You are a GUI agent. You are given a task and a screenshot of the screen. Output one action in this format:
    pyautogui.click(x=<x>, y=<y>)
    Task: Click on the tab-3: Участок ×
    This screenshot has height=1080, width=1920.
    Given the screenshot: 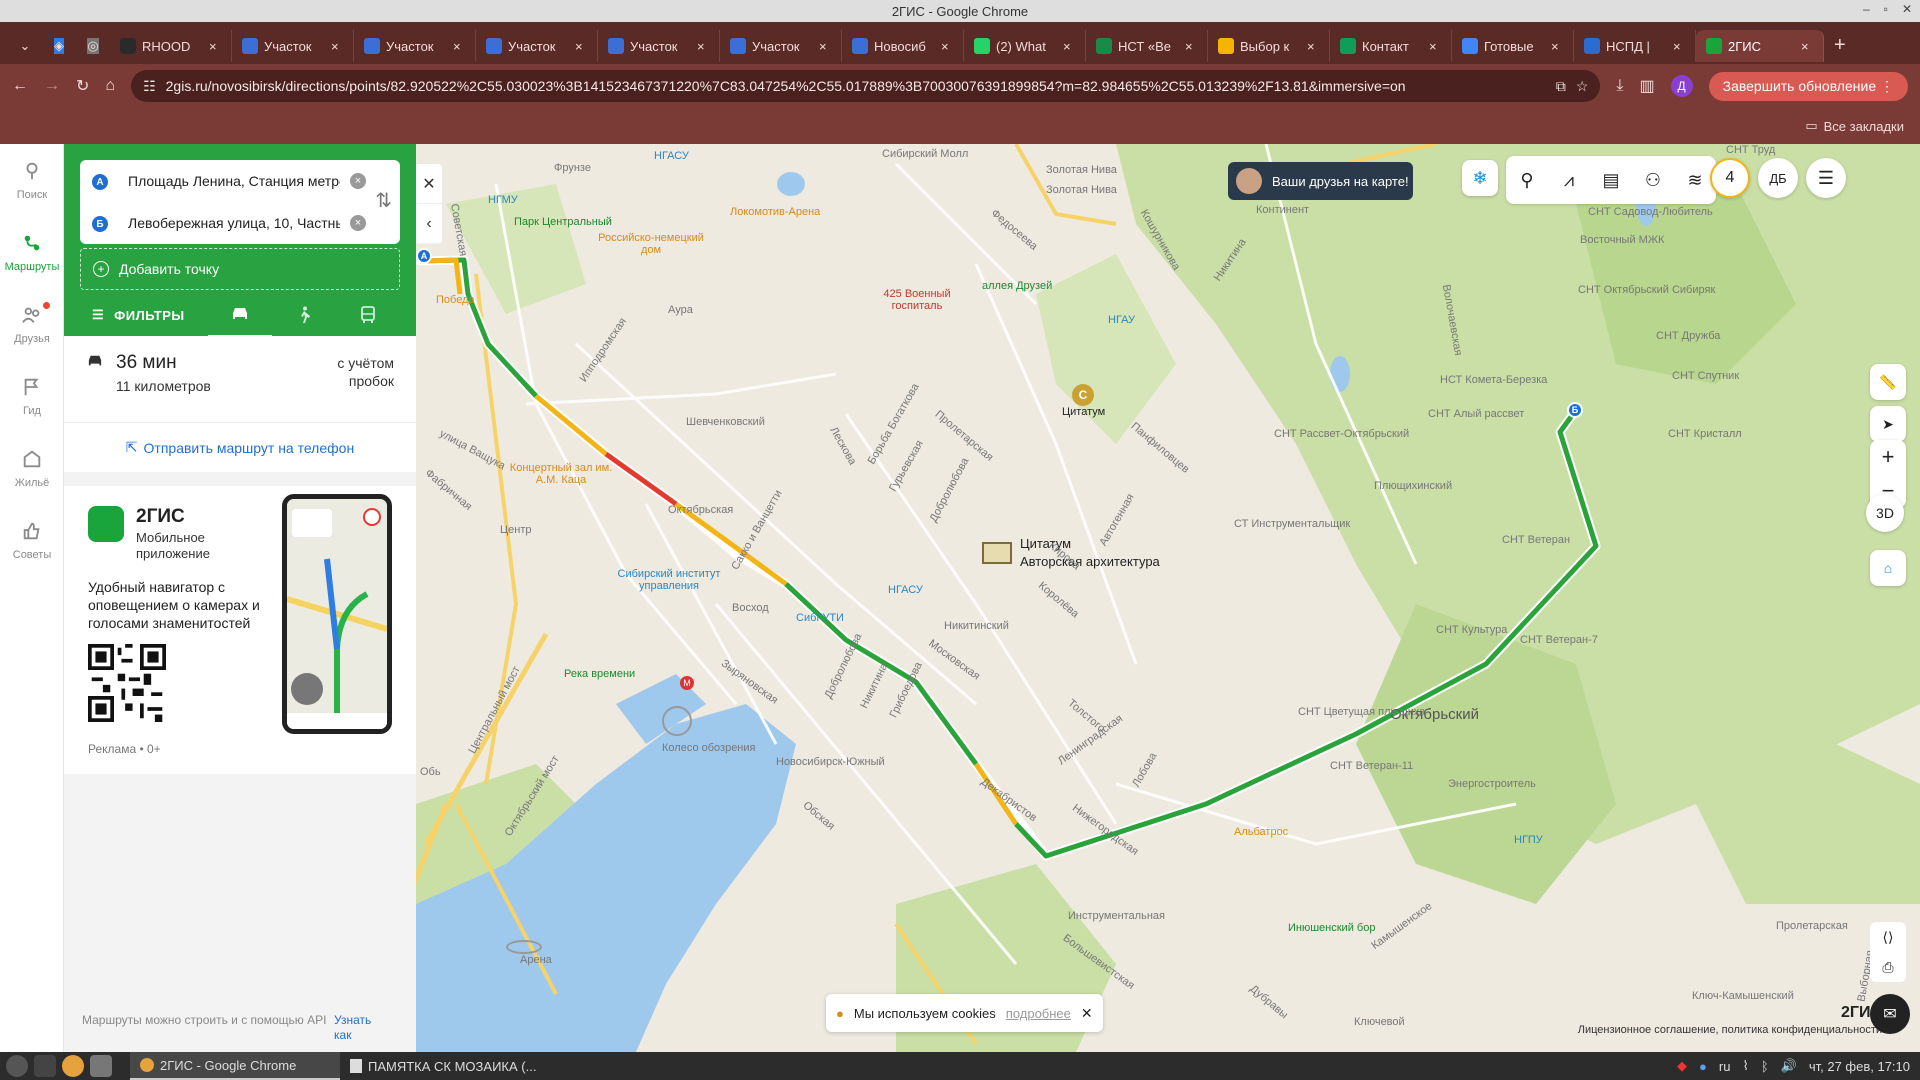 What is the action you would take?
    pyautogui.click(x=537, y=46)
    